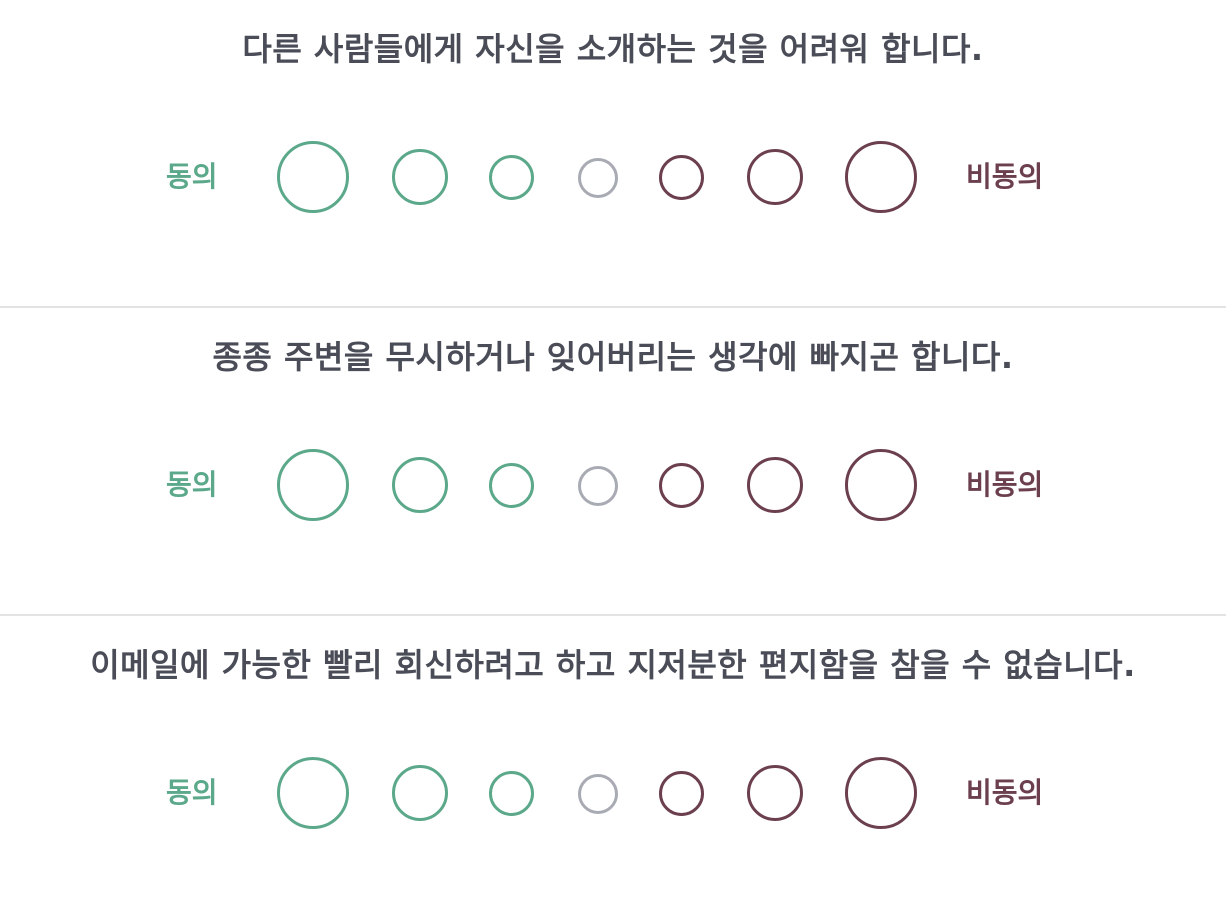  What do you see at coordinates (613, 49) in the screenshot?
I see `question-text: 다른 사람들에게 자신을 소개하는 것을 어려워 합니다.` at bounding box center [613, 49].